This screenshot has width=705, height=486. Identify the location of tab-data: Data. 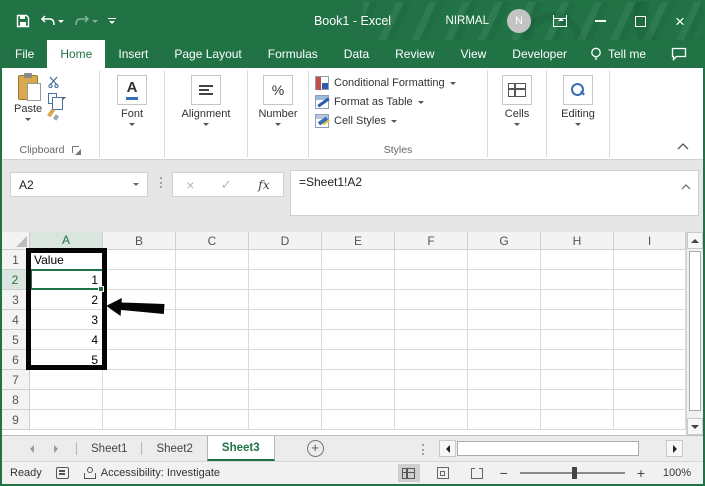
(356, 54).